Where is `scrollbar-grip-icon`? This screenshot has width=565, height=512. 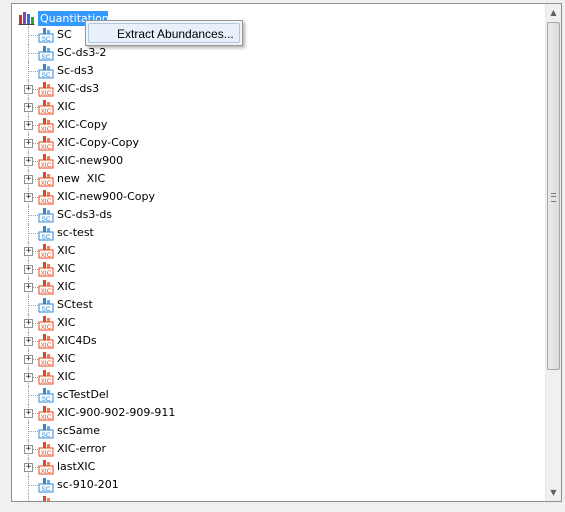
scrollbar-grip-icon is located at coordinates (553, 197).